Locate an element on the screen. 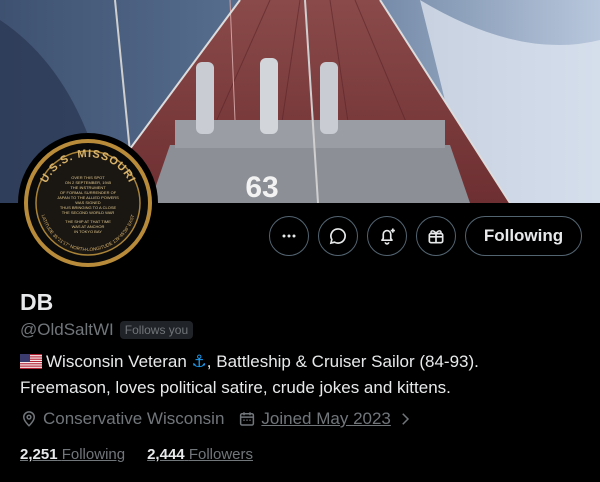  notify-icon is located at coordinates (388, 236).